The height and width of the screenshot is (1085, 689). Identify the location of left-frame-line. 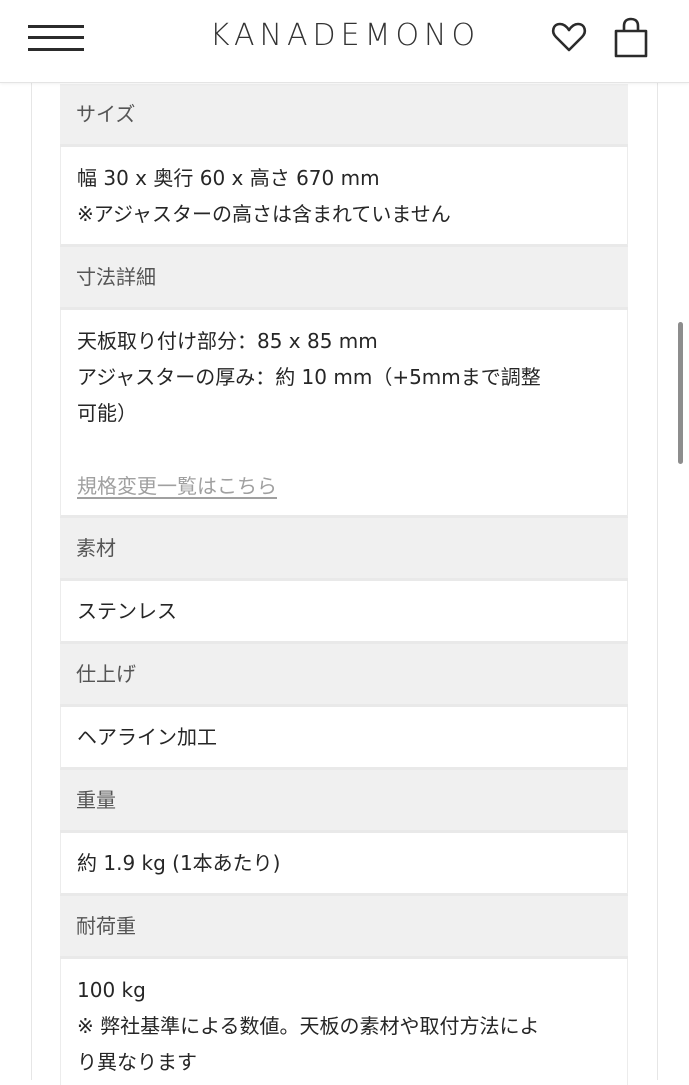
(31, 581).